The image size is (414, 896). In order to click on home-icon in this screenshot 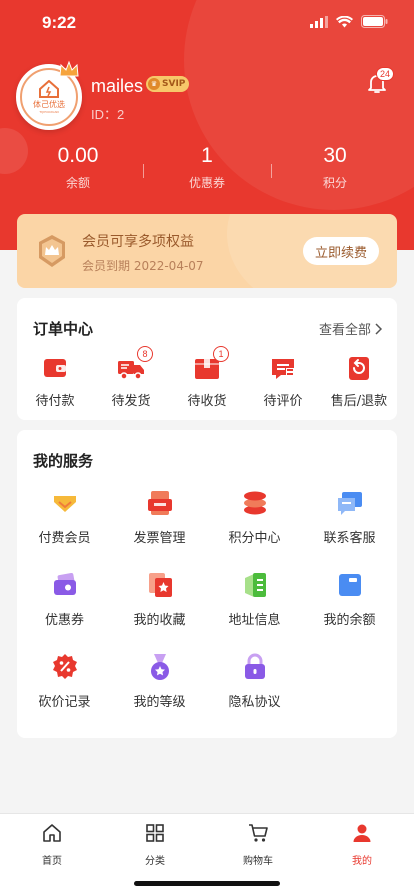, I will do `click(52, 833)`.